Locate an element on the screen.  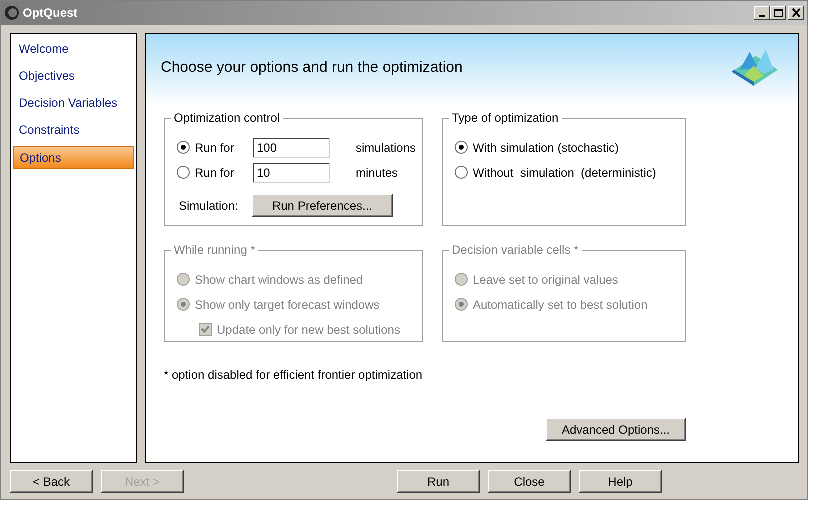
window-title: OptQuest is located at coordinates (51, 13).